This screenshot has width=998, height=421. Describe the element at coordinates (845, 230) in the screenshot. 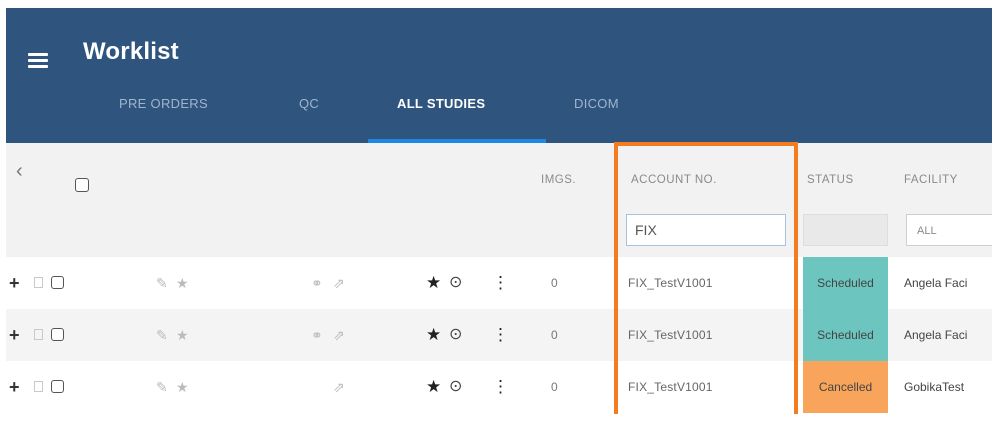

I see `status-filter` at that location.